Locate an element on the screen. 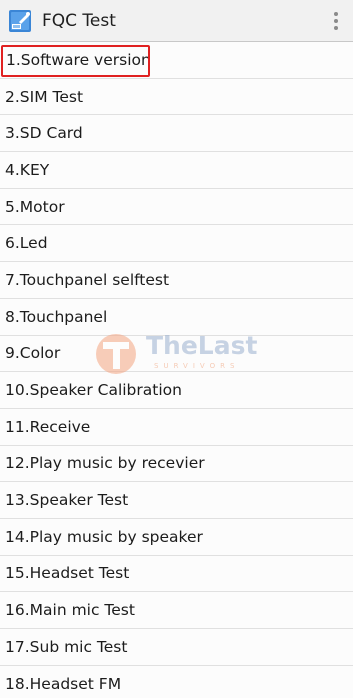  list-item: 14.Play music by speaker is located at coordinates (176, 537).